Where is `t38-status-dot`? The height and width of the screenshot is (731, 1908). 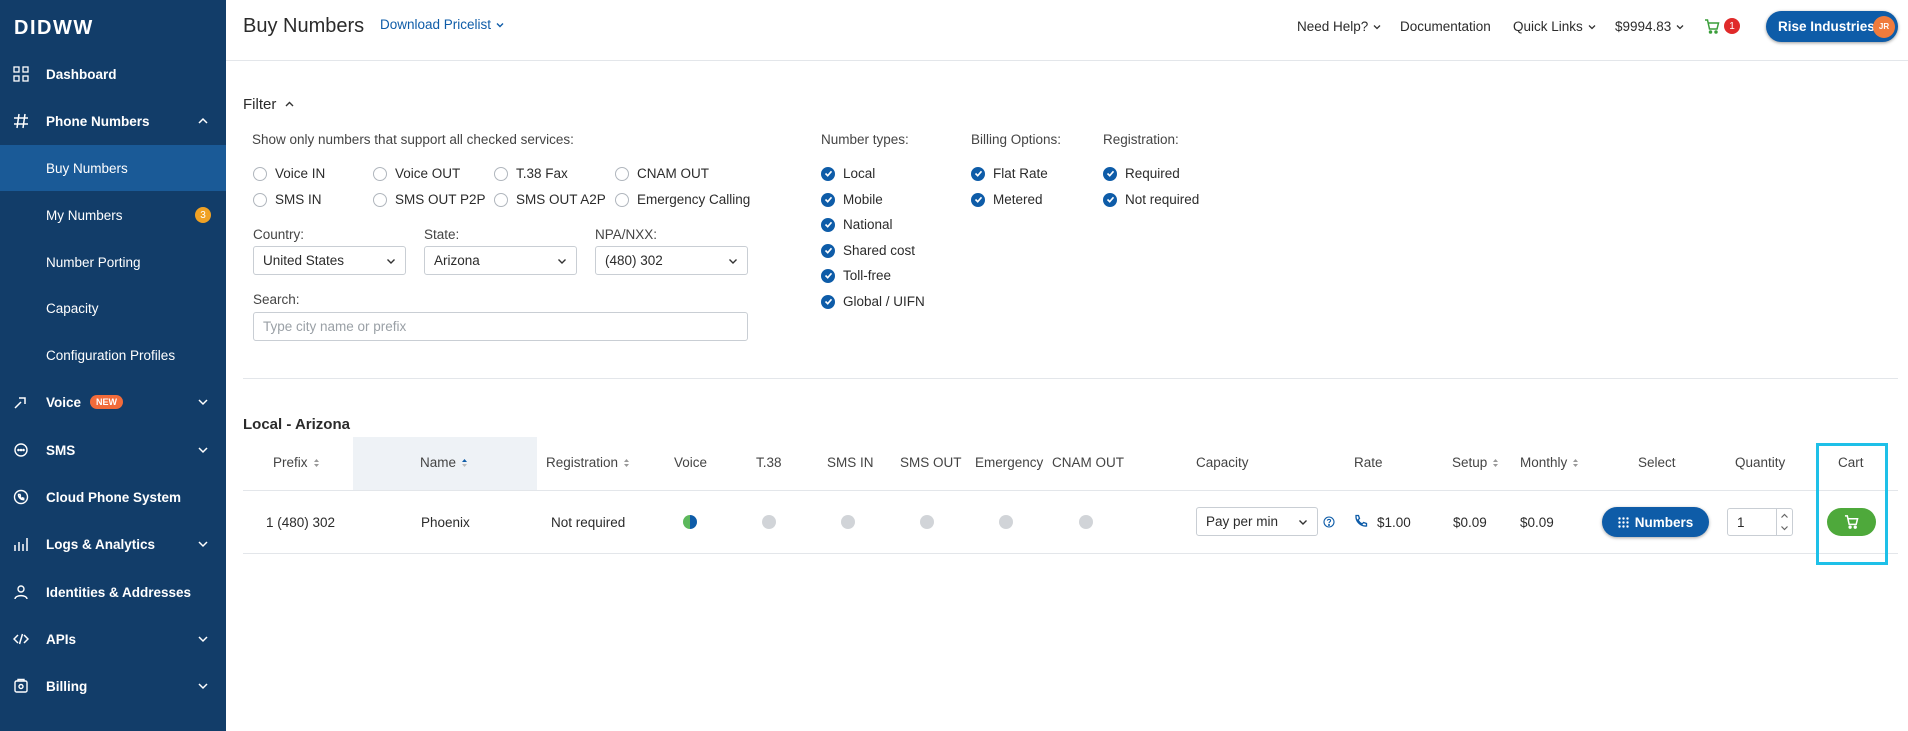 t38-status-dot is located at coordinates (769, 522).